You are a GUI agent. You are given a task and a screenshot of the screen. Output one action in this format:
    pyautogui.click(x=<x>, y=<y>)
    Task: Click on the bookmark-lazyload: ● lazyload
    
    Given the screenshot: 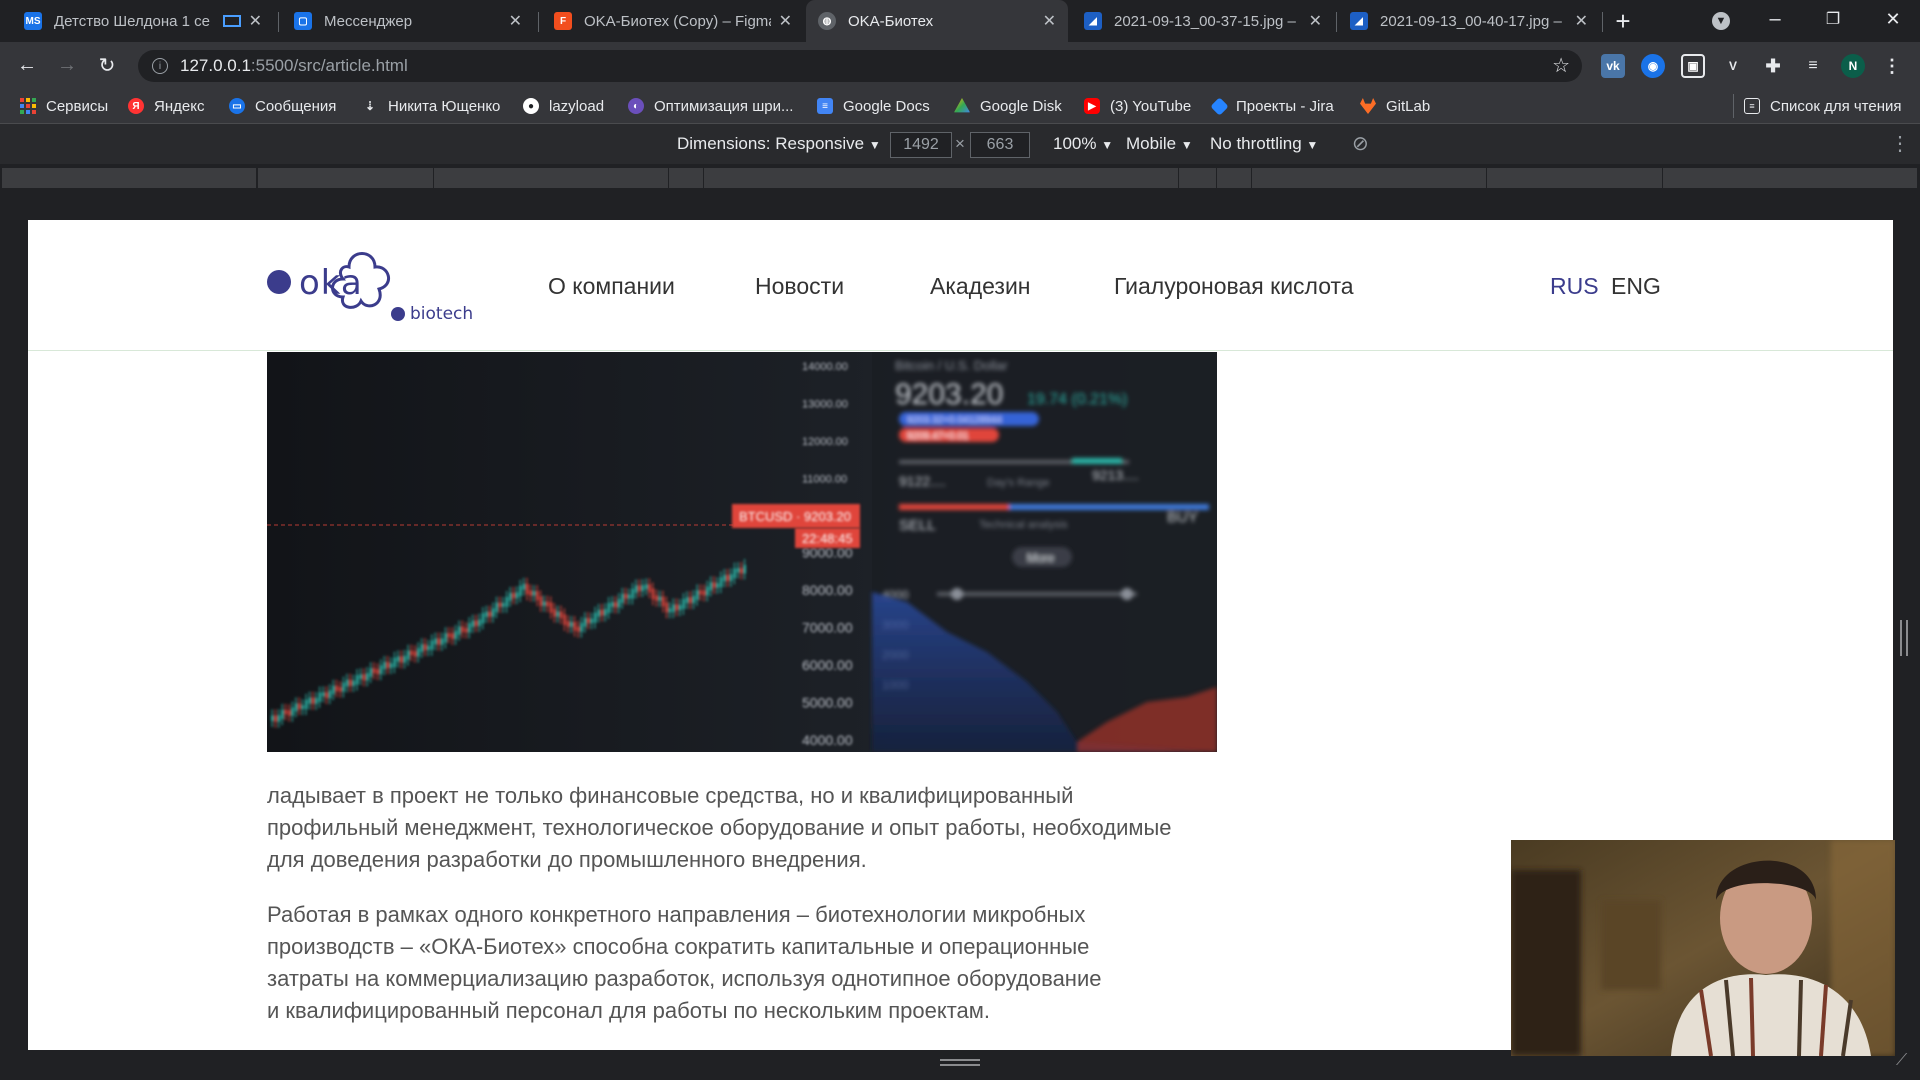 What is the action you would take?
    pyautogui.click(x=563, y=106)
    